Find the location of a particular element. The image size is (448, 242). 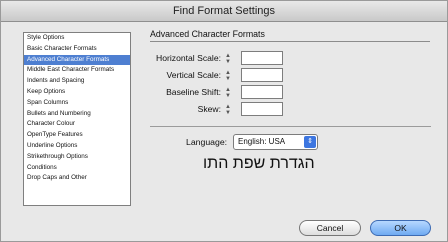

skew-row: Skew: ▲ ▼ is located at coordinates (241, 110).